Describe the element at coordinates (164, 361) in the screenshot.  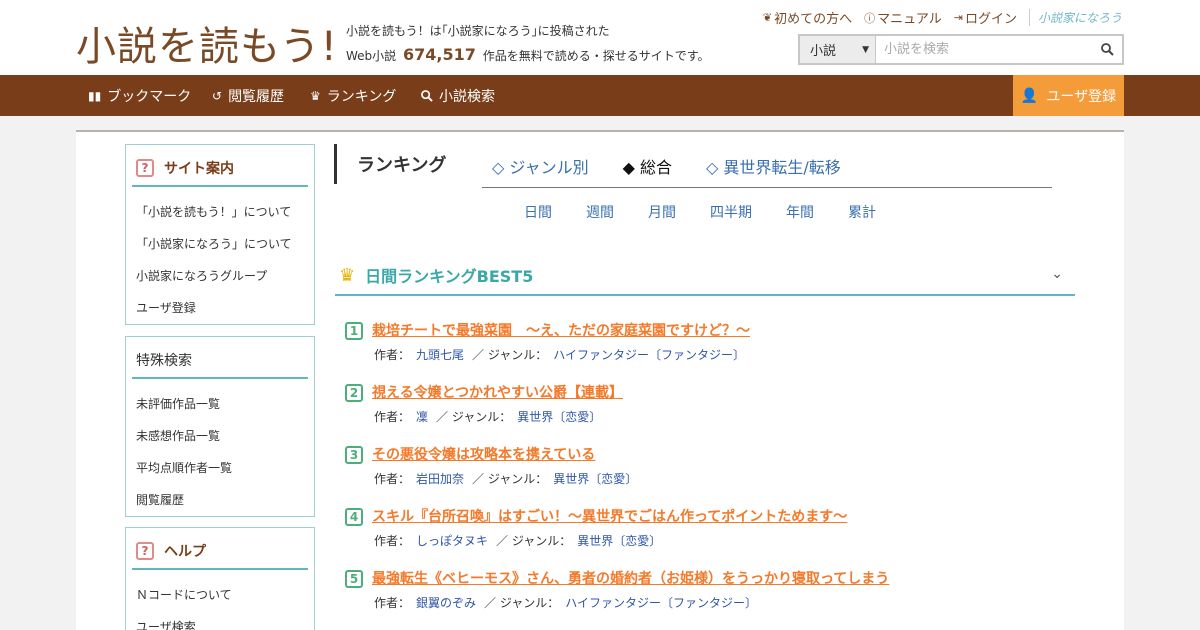
I see `special-search-title: 特殊検索` at that location.